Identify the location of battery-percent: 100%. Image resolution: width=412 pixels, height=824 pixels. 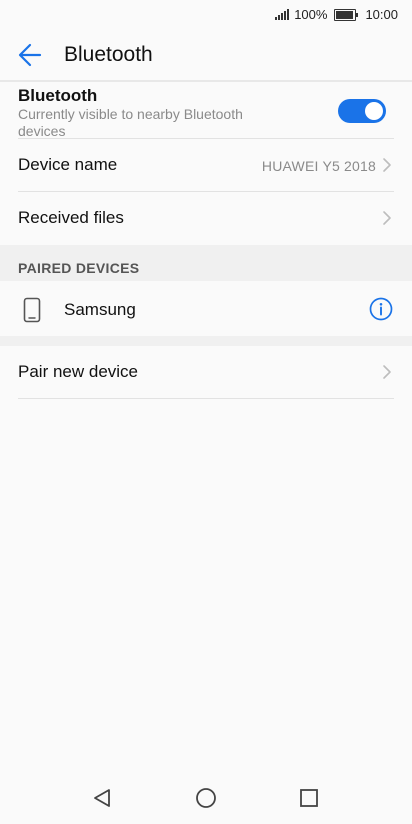
(311, 14).